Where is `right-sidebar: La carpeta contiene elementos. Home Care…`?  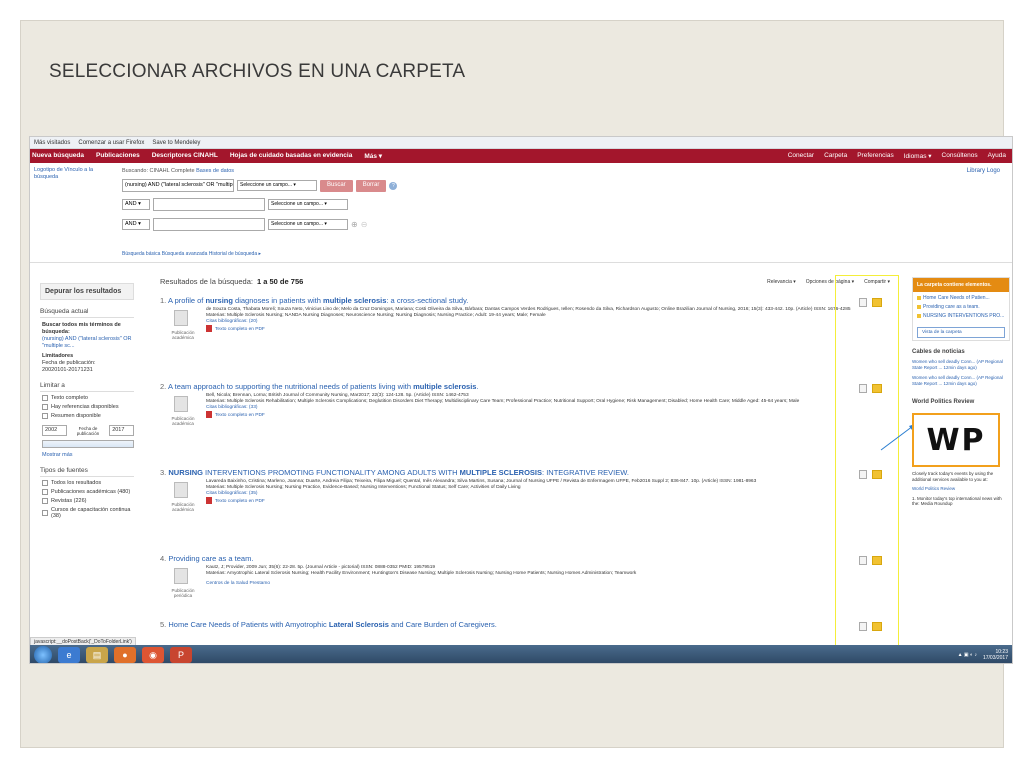 right-sidebar: La carpeta contiene elementos. Home Care… is located at coordinates (961, 462).